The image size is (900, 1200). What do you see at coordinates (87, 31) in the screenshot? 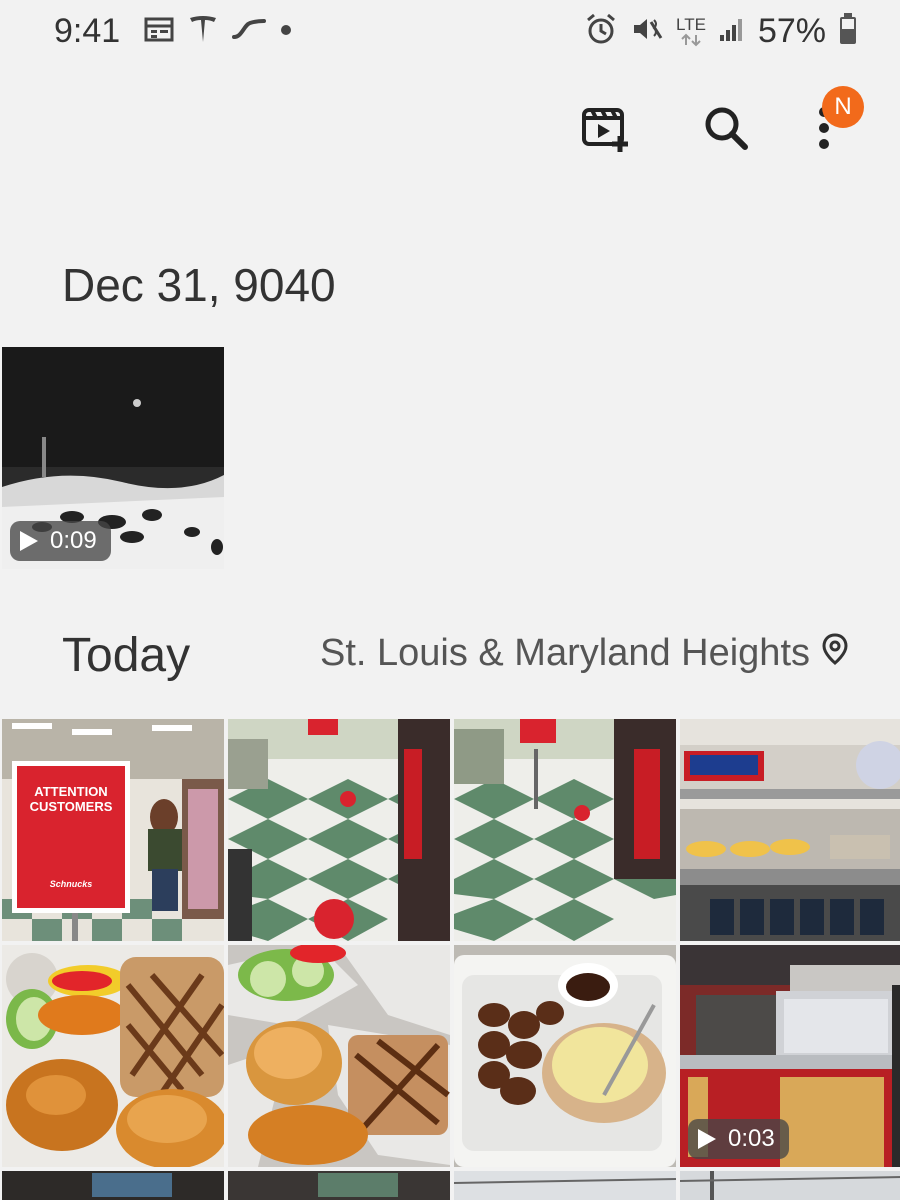
I see `status-time: 9:41` at bounding box center [87, 31].